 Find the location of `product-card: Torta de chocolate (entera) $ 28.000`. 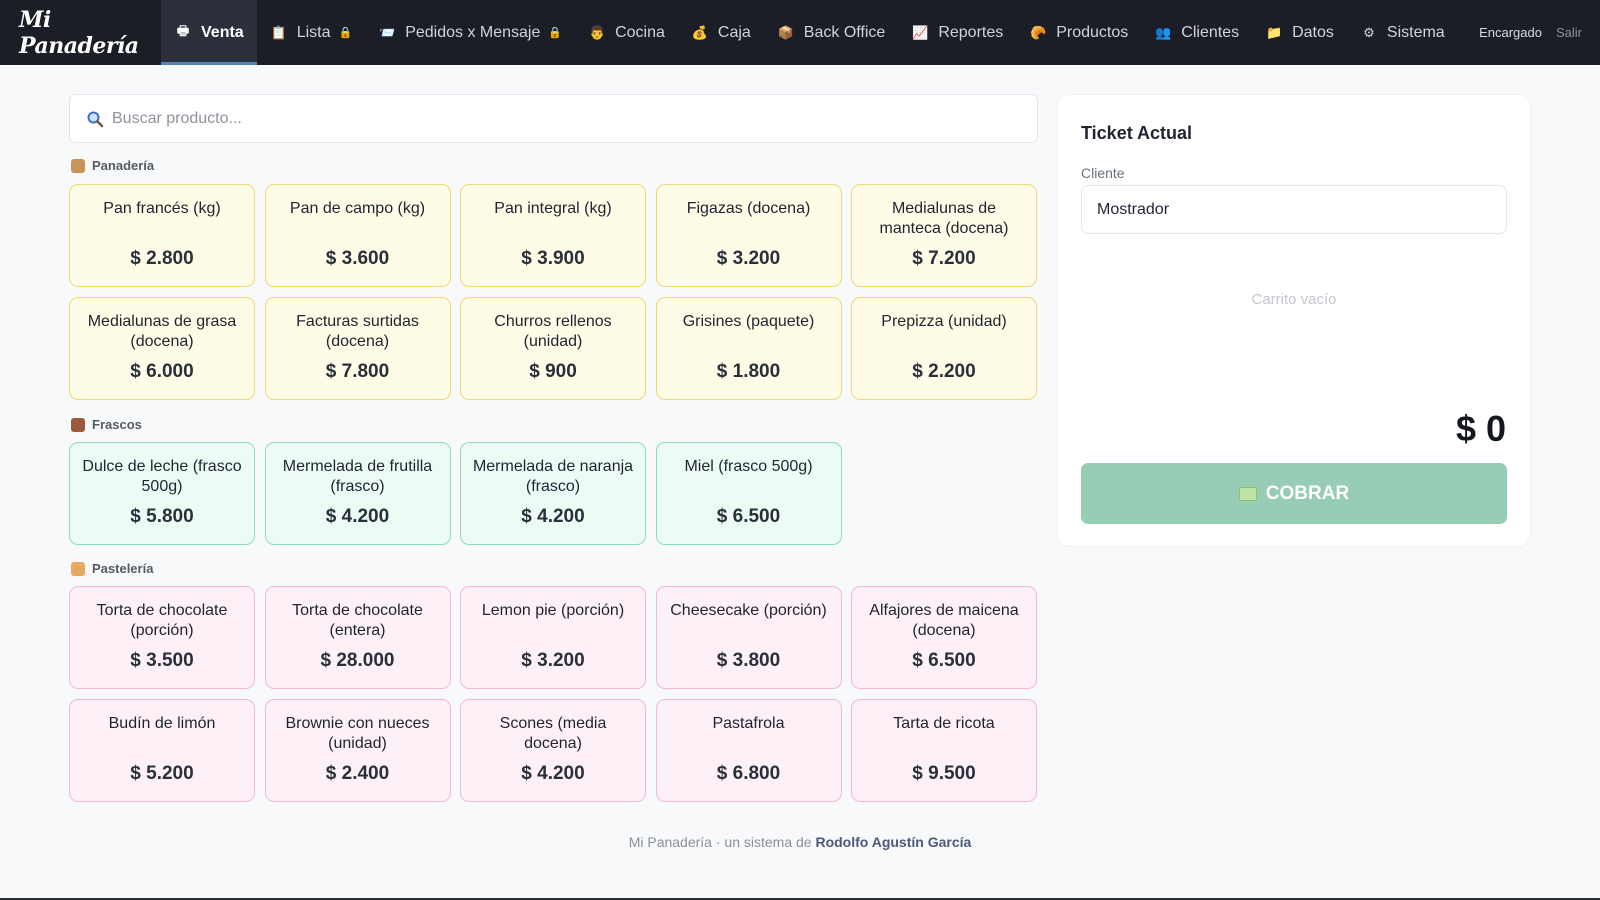

product-card: Torta de chocolate (entera) $ 28.000 is located at coordinates (357, 637).